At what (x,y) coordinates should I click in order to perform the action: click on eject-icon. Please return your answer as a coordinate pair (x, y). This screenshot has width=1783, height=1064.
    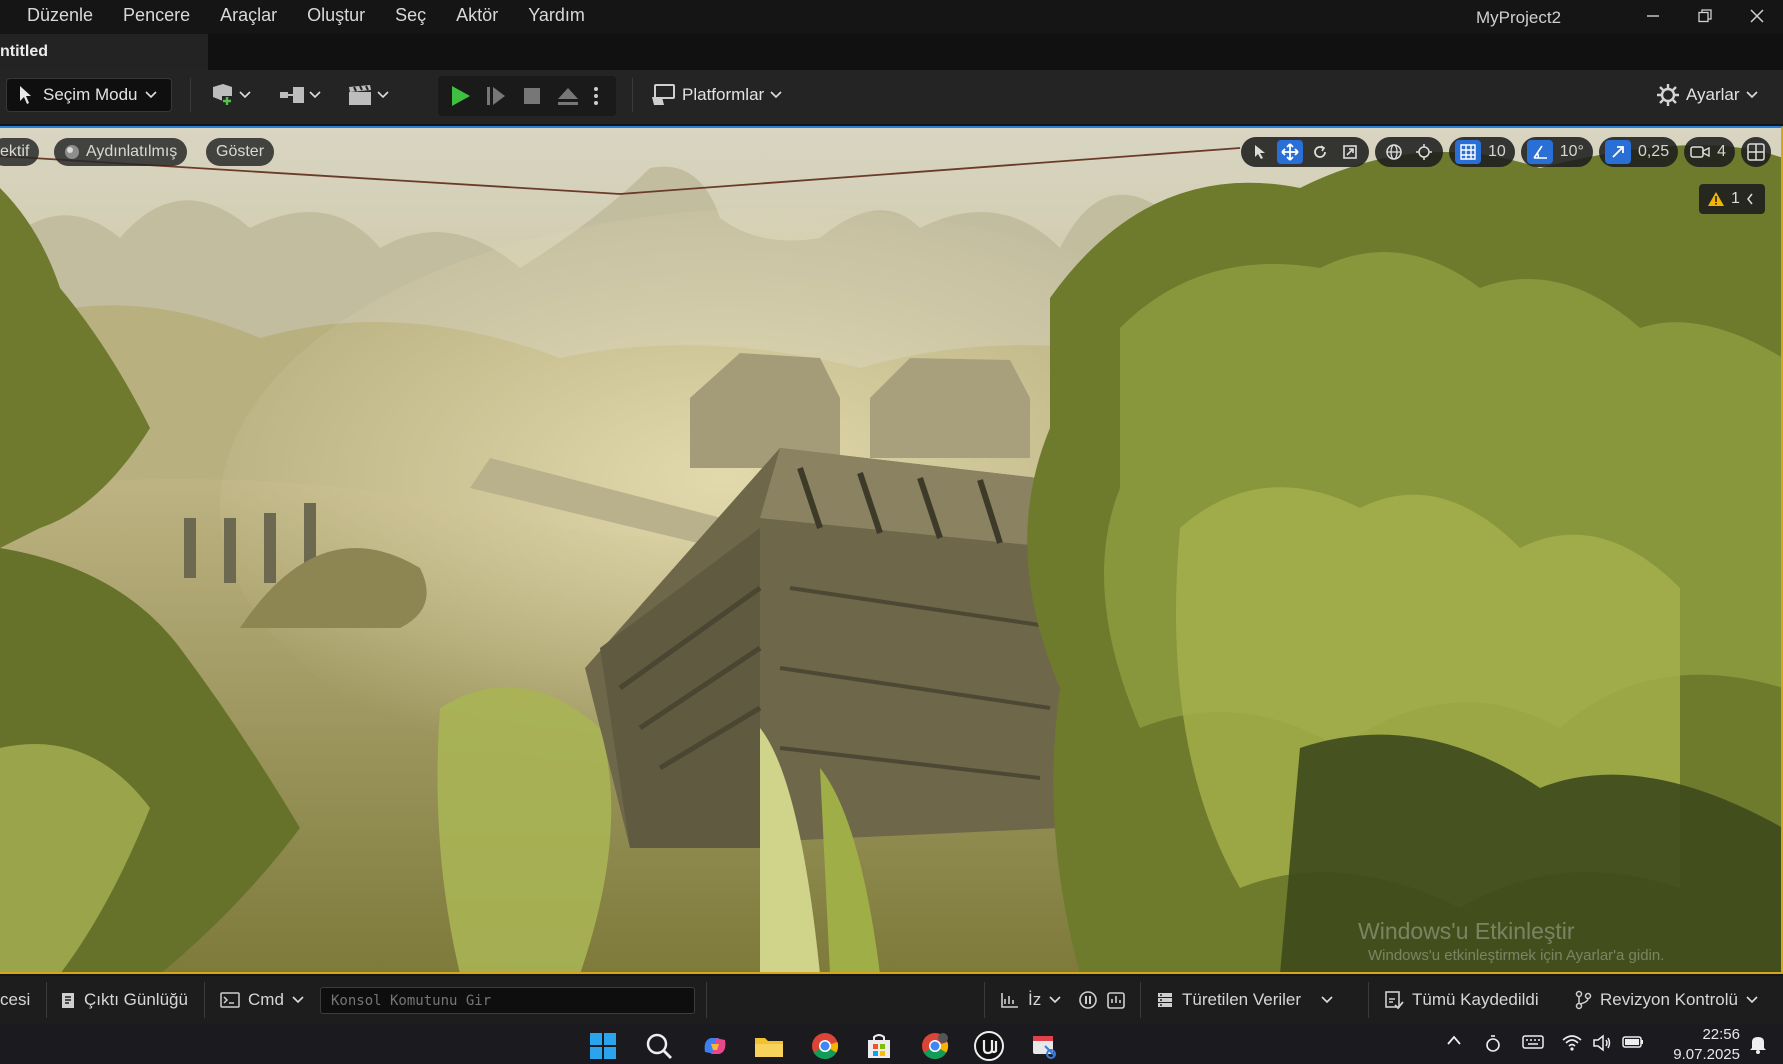
    Looking at the image, I should click on (568, 96).